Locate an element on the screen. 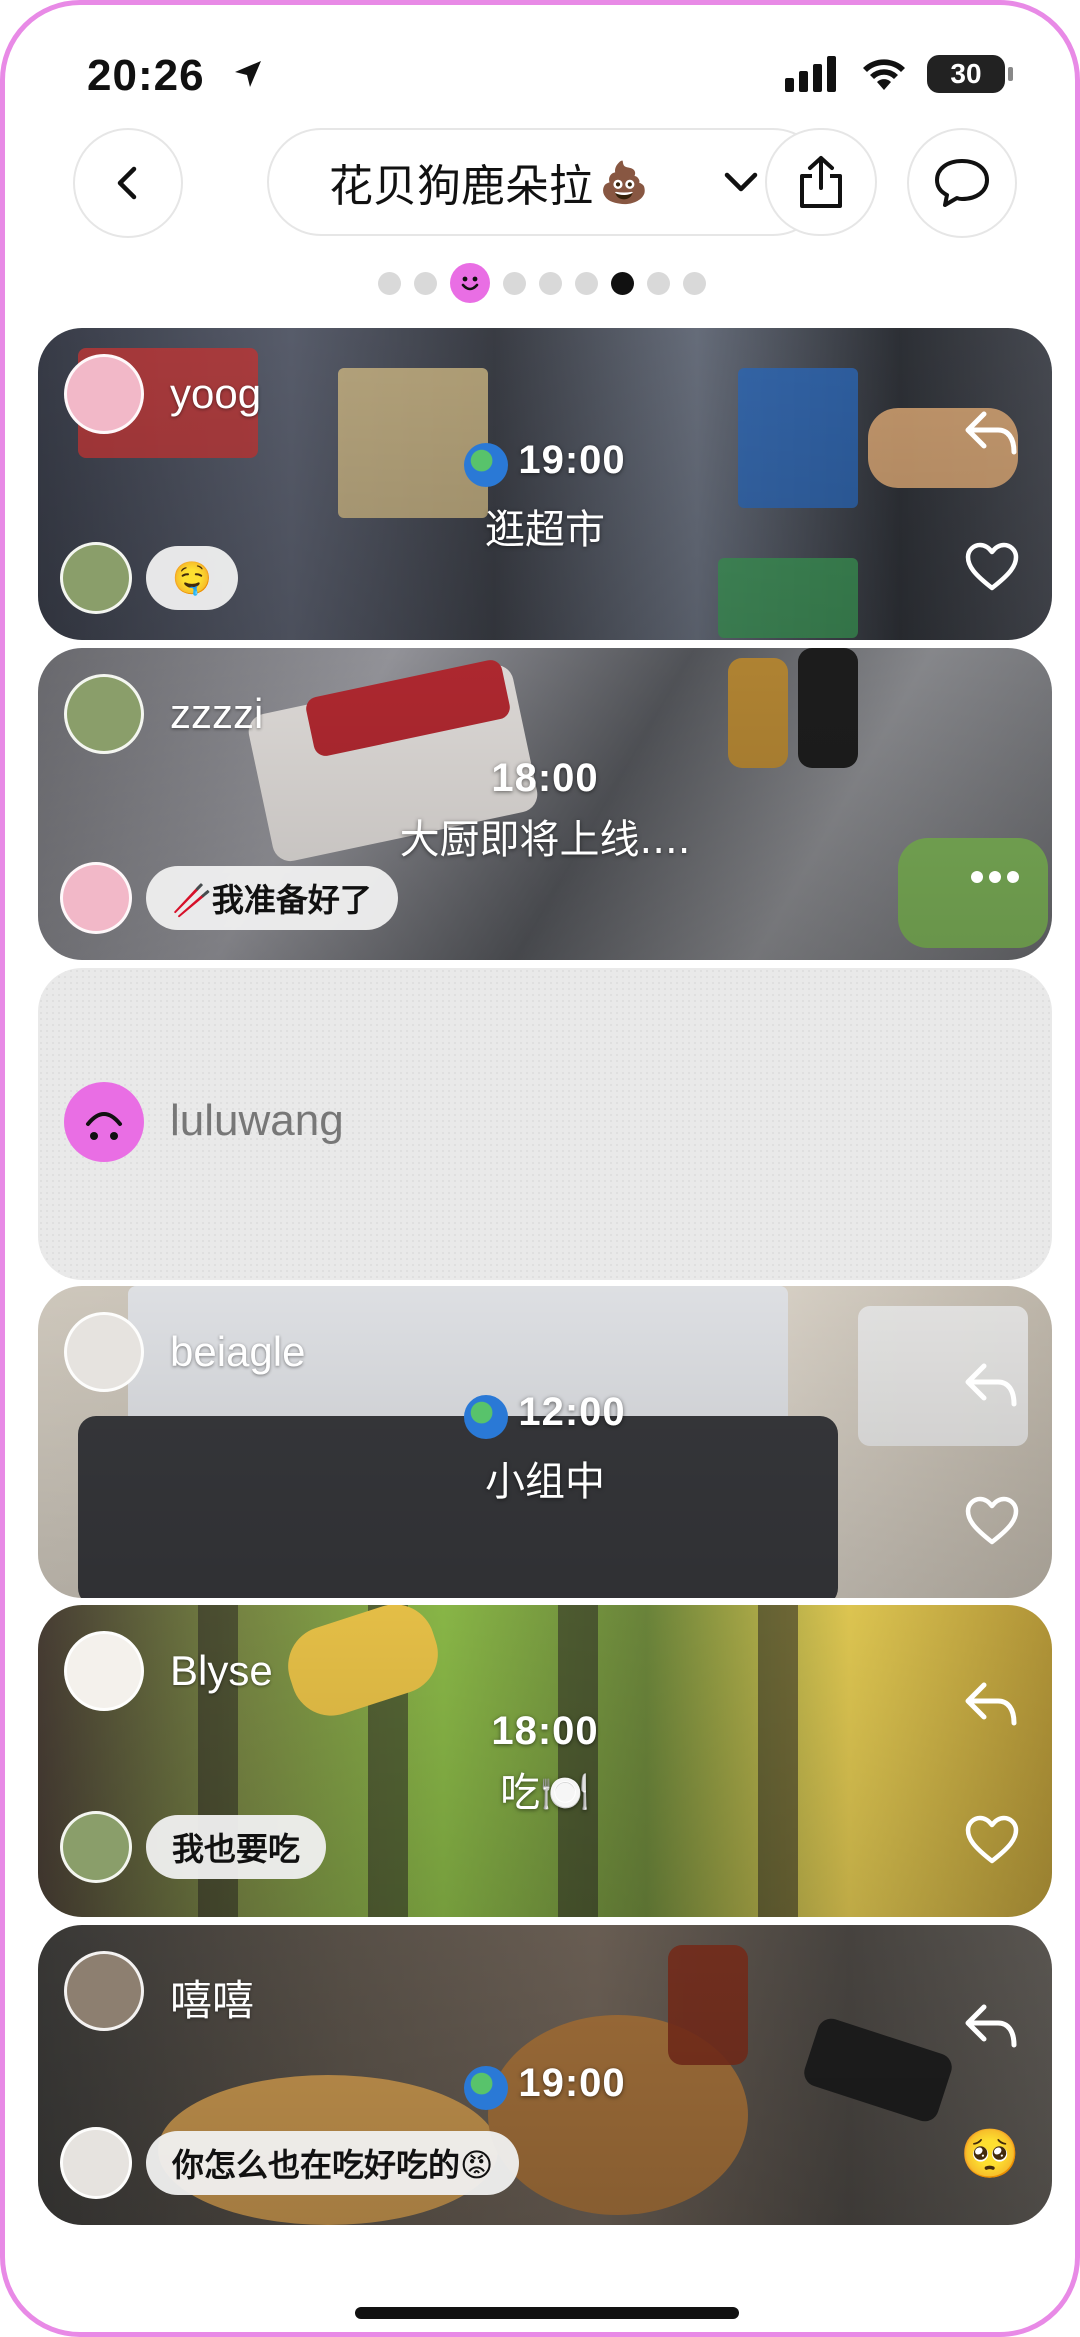 The width and height of the screenshot is (1080, 2337). chat-bubble-icon is located at coordinates (962, 183).